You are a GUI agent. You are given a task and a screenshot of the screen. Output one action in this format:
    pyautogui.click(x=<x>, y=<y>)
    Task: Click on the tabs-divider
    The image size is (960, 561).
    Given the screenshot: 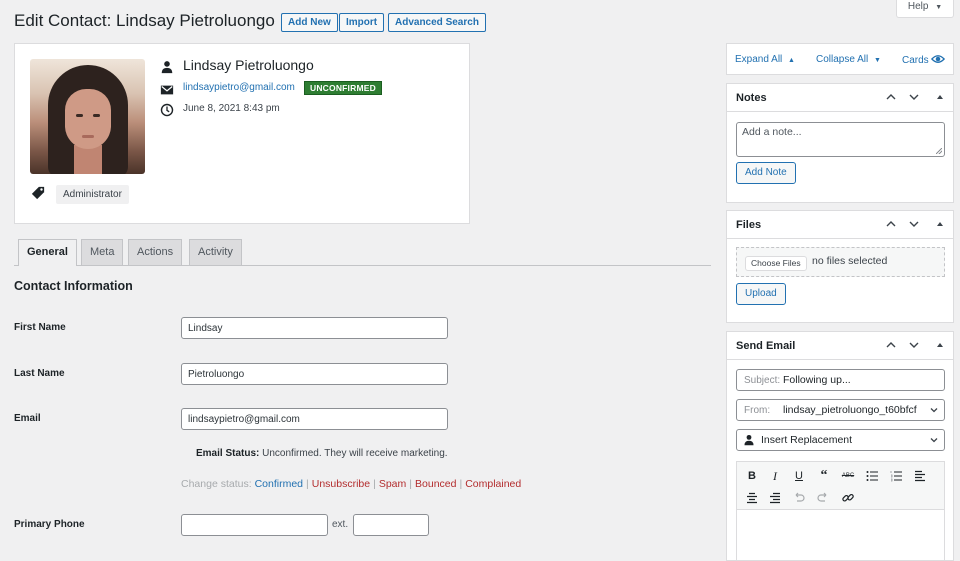 What is the action you would take?
    pyautogui.click(x=362, y=265)
    